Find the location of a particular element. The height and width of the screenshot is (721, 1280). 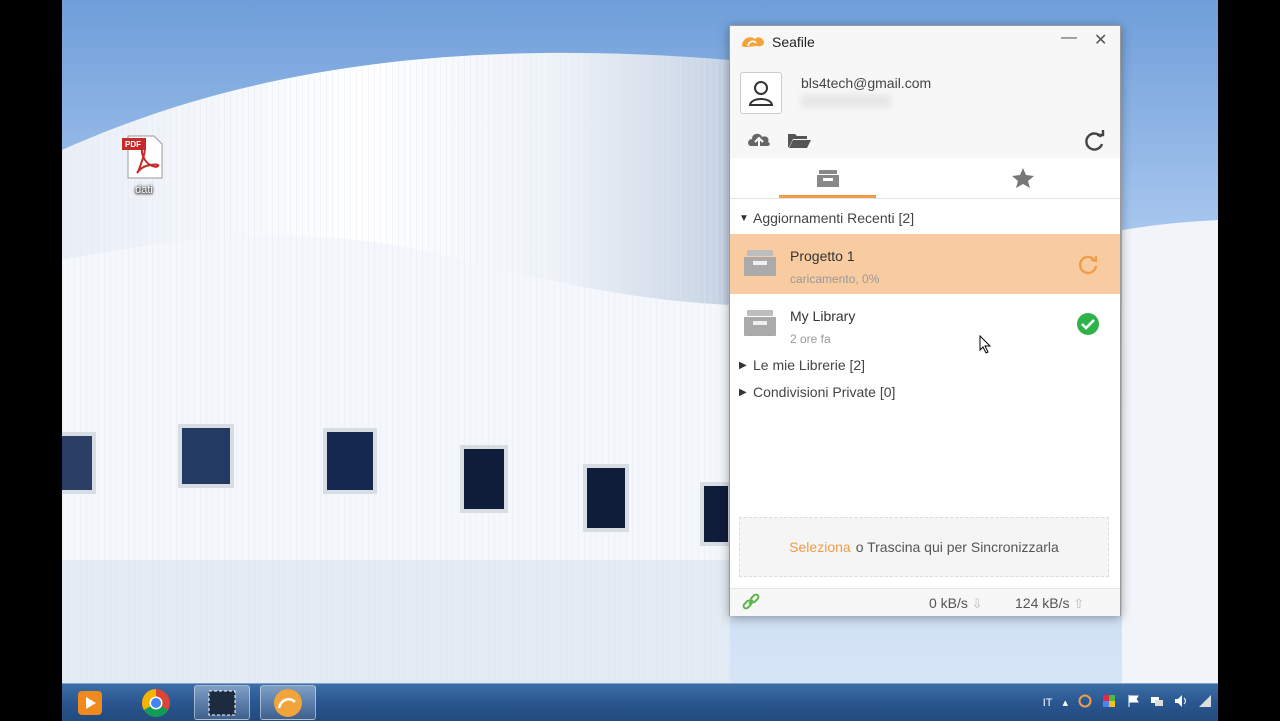

repo-name: Progetto 1 is located at coordinates (822, 256).